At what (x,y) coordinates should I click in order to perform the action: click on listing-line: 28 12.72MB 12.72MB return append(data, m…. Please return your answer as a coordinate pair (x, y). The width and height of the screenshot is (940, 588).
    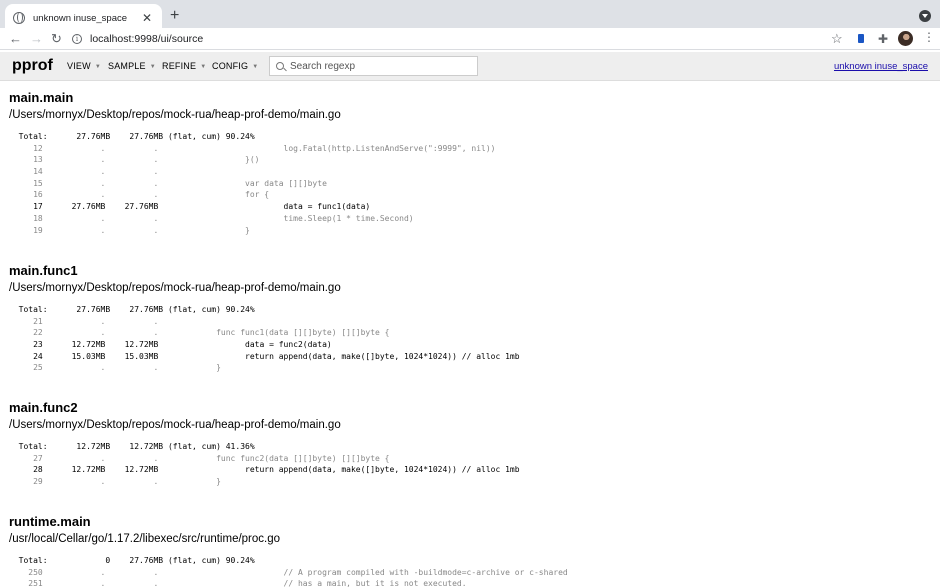
    Looking at the image, I should click on (264, 470).